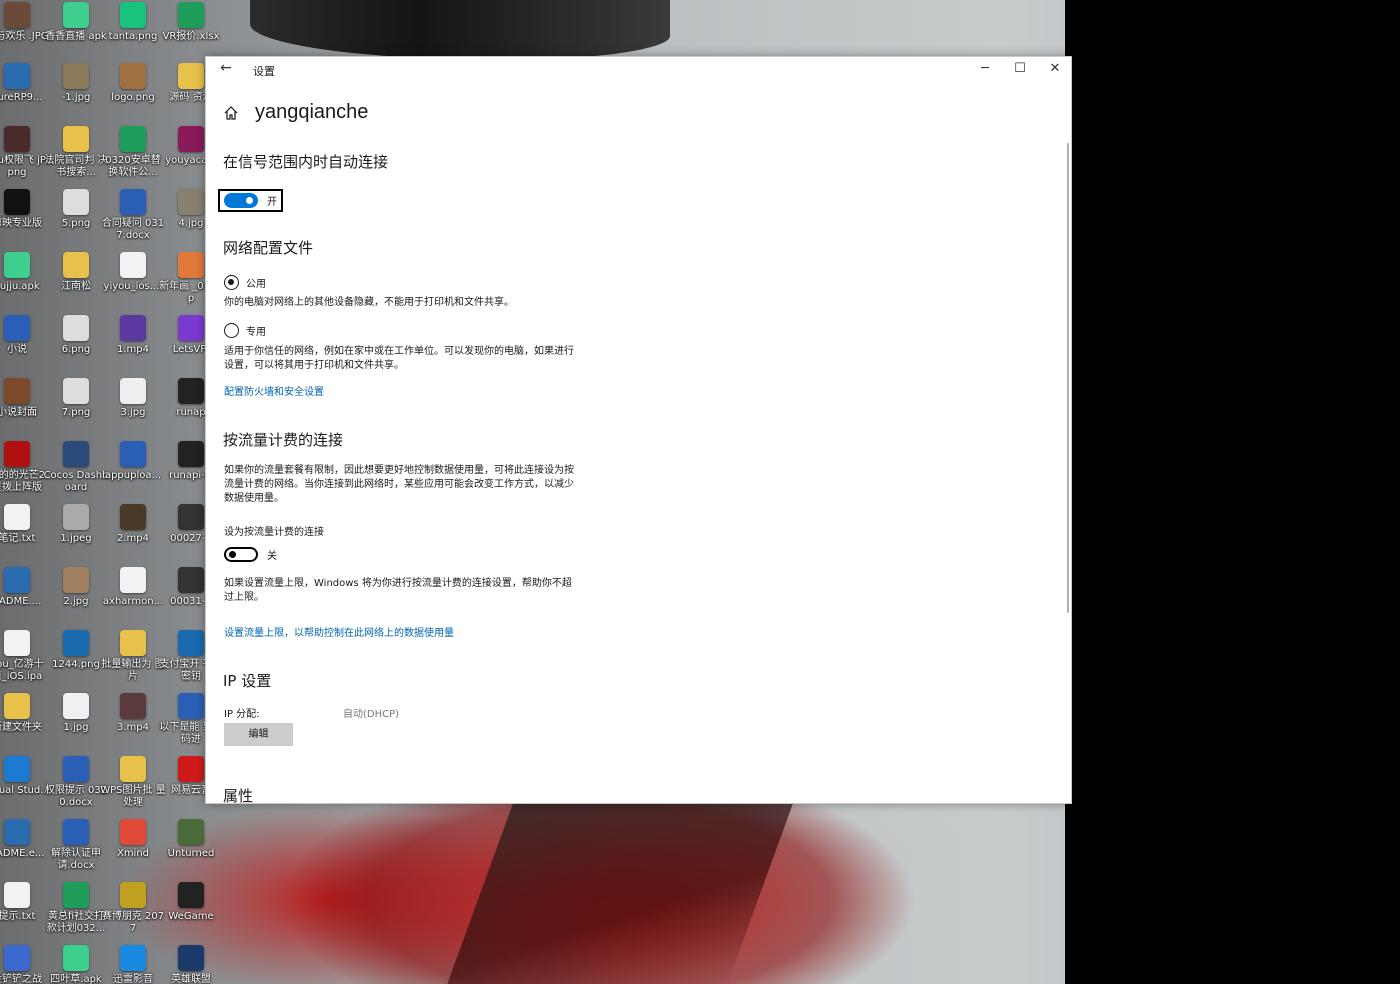 The width and height of the screenshot is (1400, 984). What do you see at coordinates (245, 282) in the screenshot?
I see `radio-public: 公用` at bounding box center [245, 282].